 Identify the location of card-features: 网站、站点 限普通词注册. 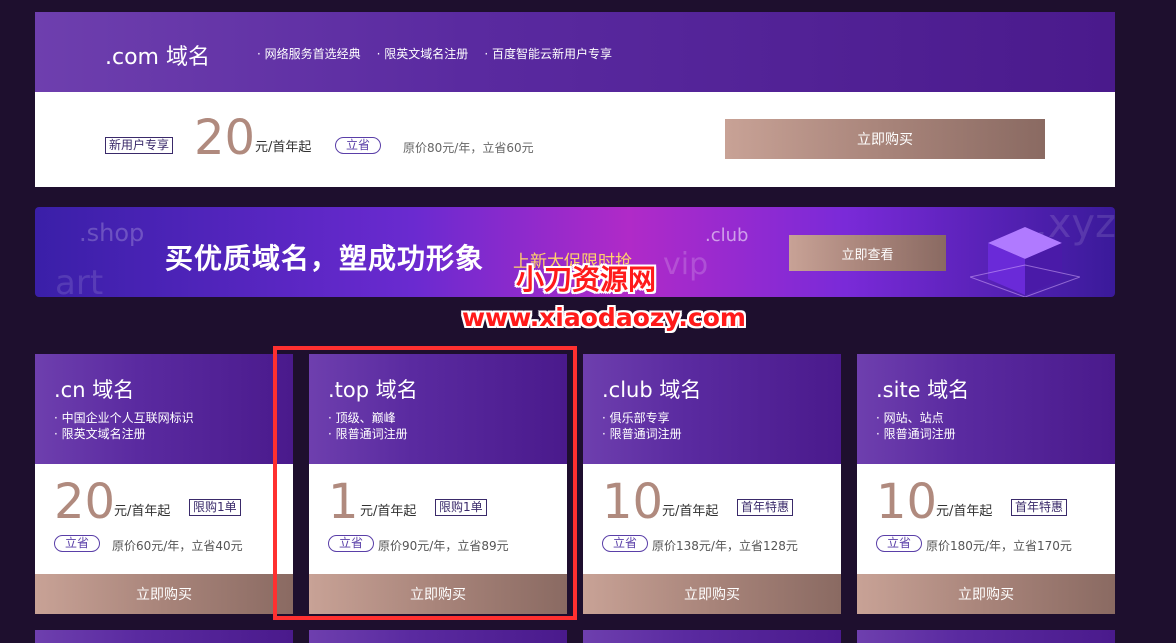
(916, 426).